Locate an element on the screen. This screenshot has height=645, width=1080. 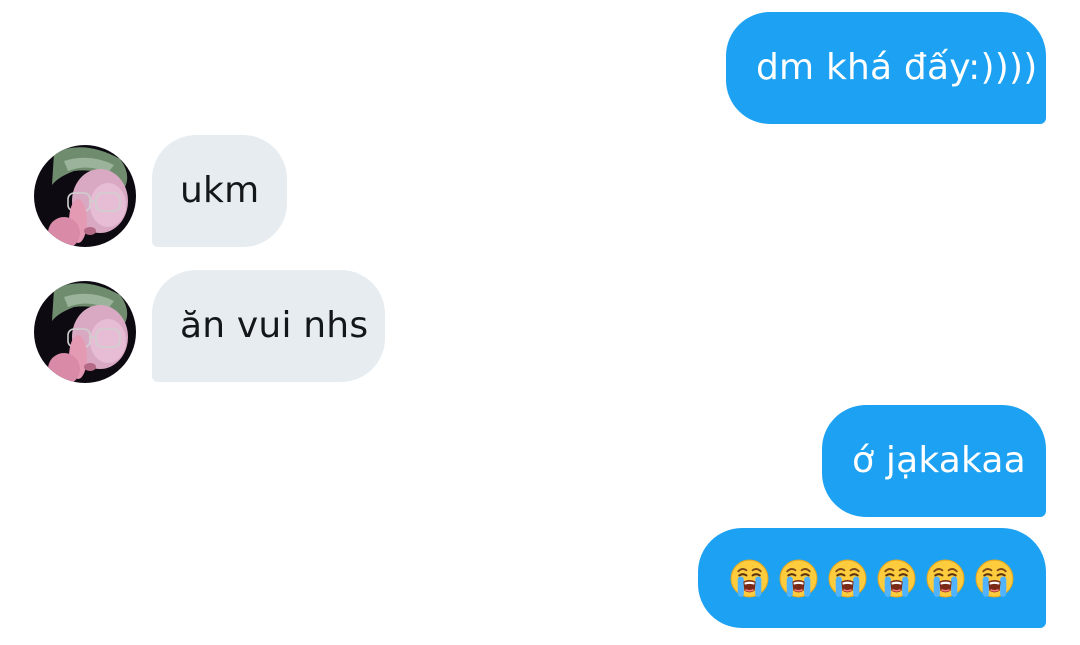
message-text: ăn vui nhs is located at coordinates (274, 325).